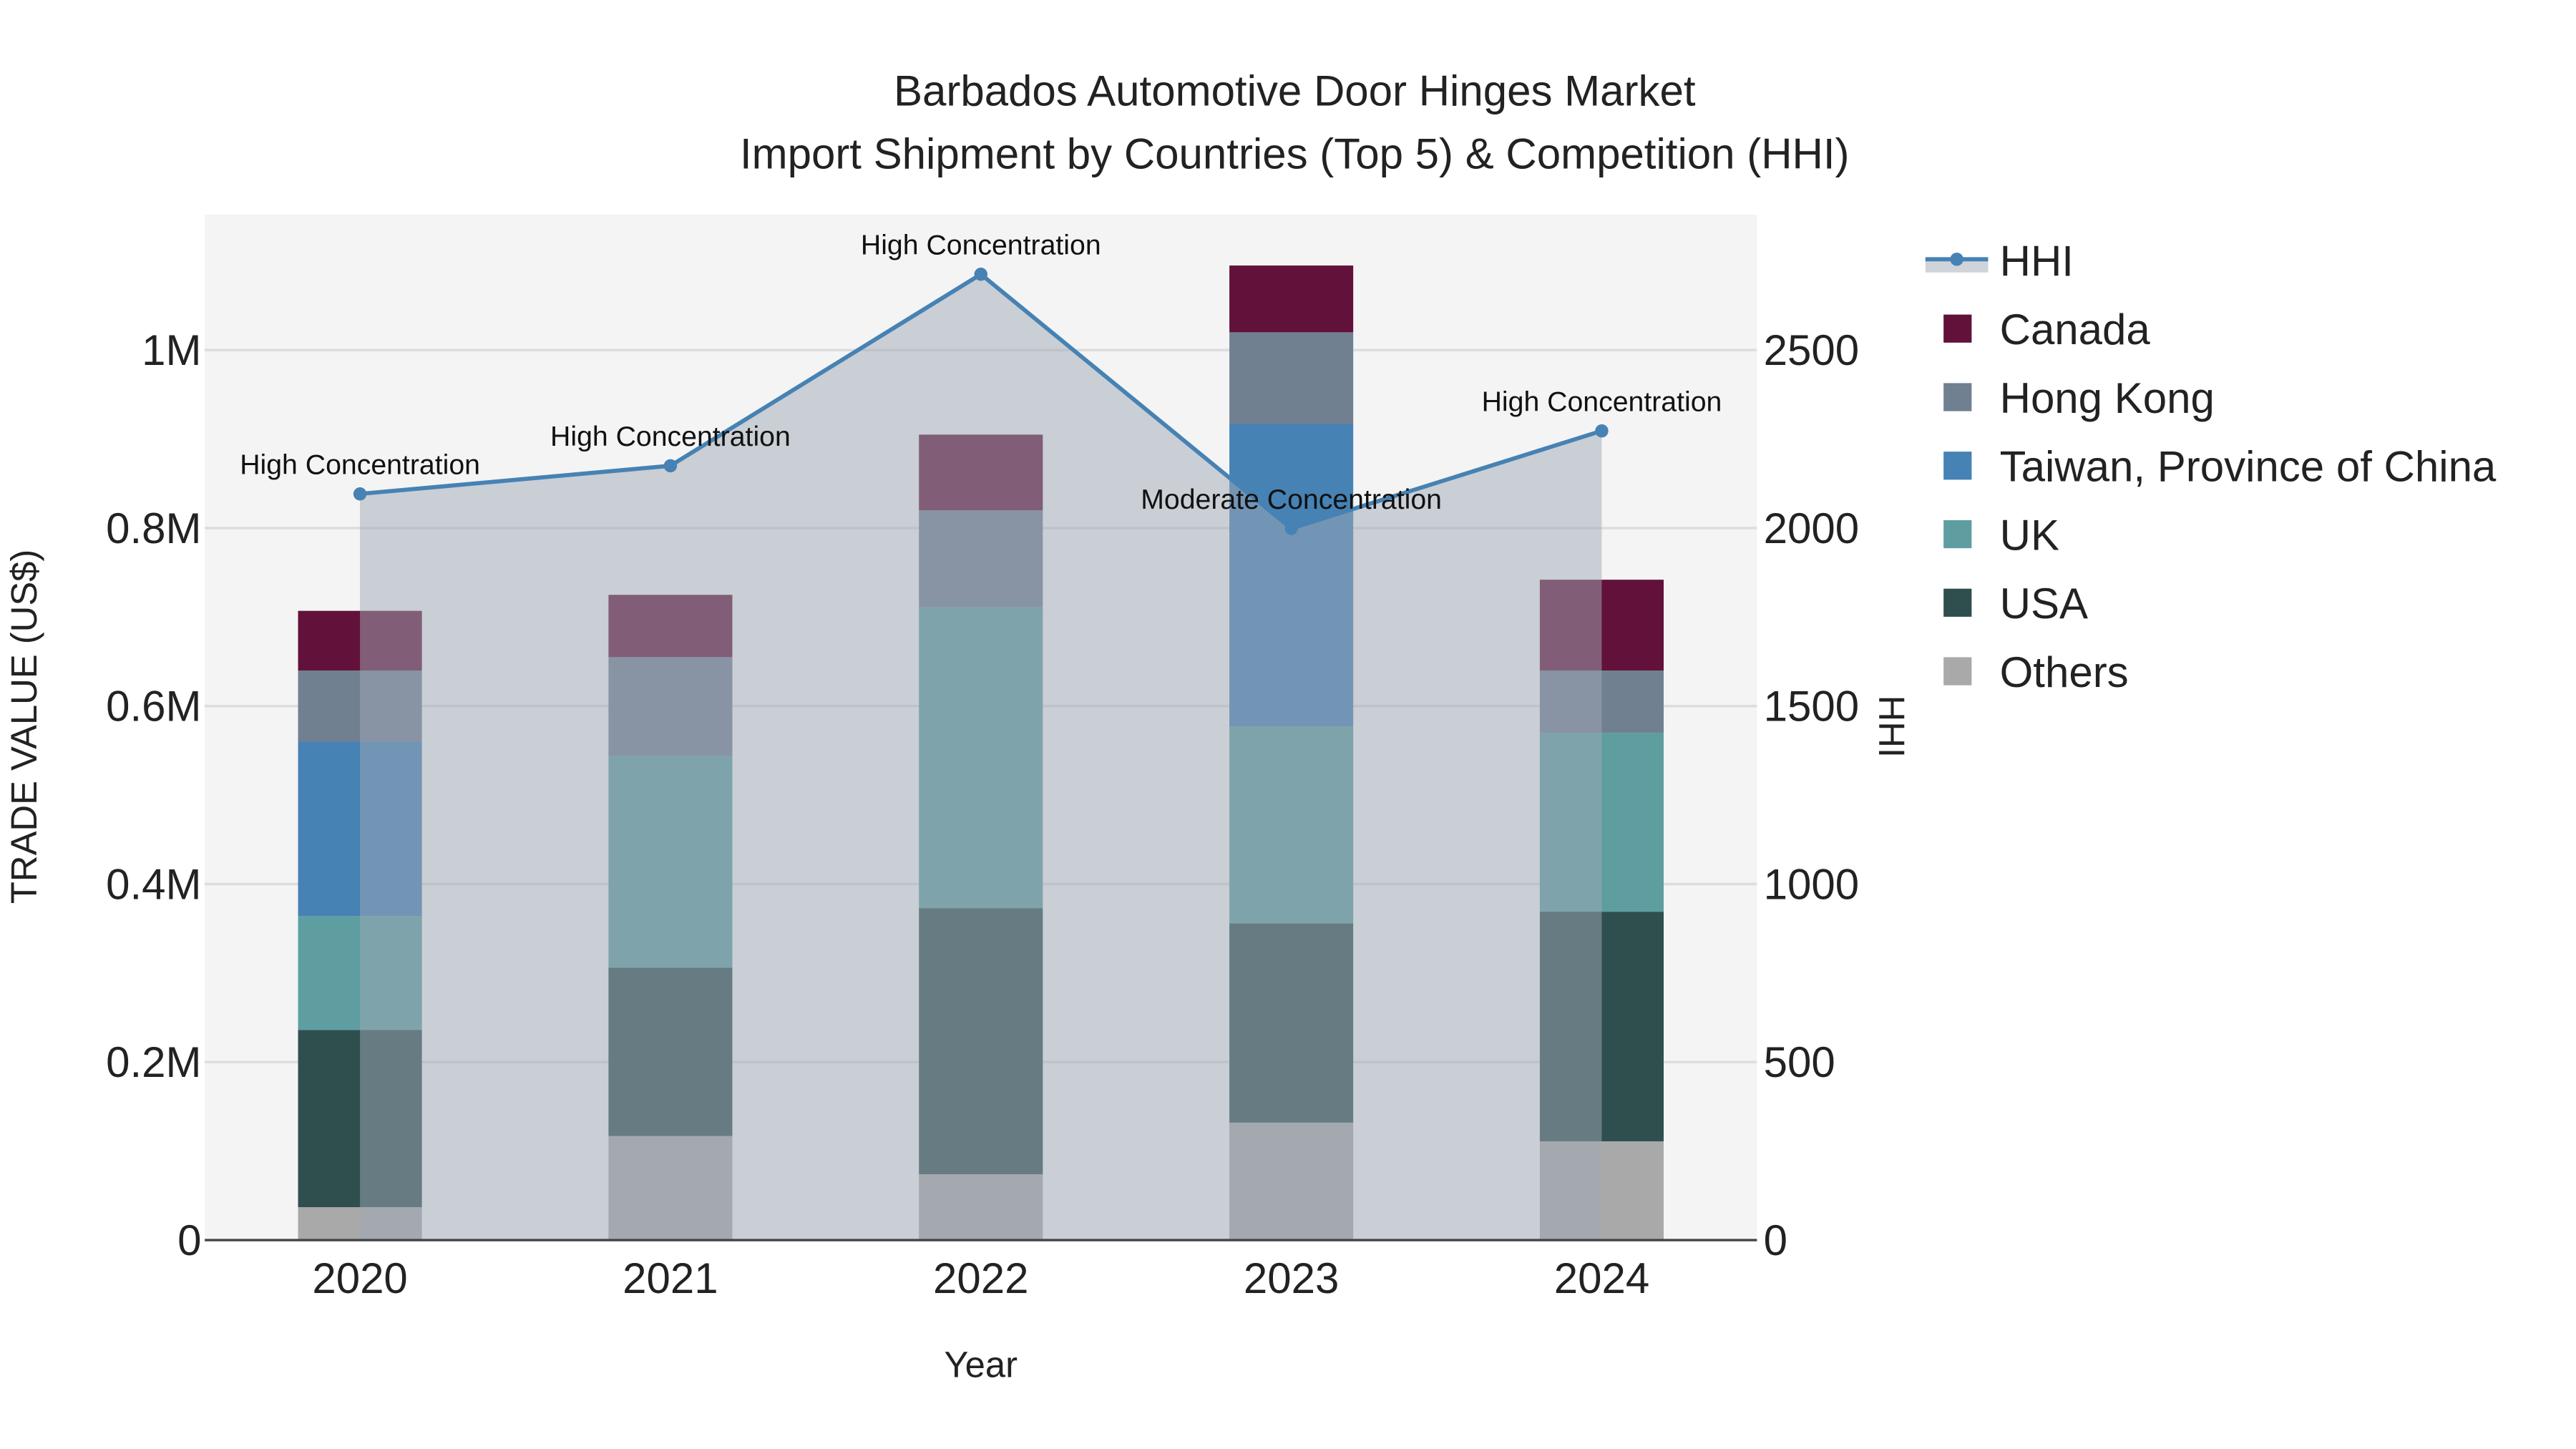 The image size is (2576, 1449). Describe the element at coordinates (153, 707) in the screenshot. I see `y-tick-label: 0.6M` at that location.